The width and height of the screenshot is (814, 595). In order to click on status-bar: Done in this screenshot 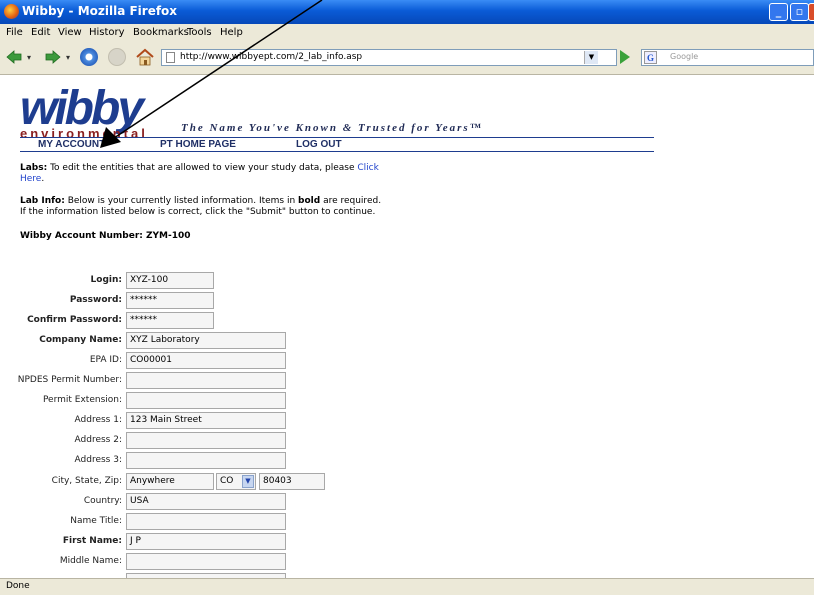, I will do `click(407, 586)`.